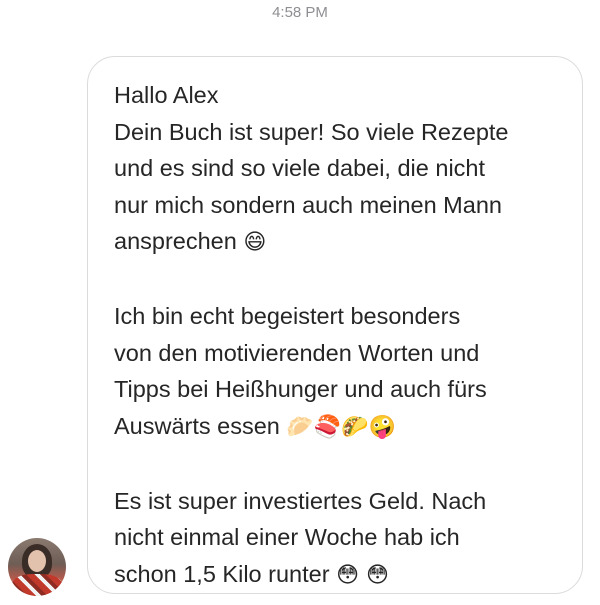 Image resolution: width=600 pixels, height=605 pixels. I want to click on flushed-face-emojis: 😳 😳, so click(362, 575).